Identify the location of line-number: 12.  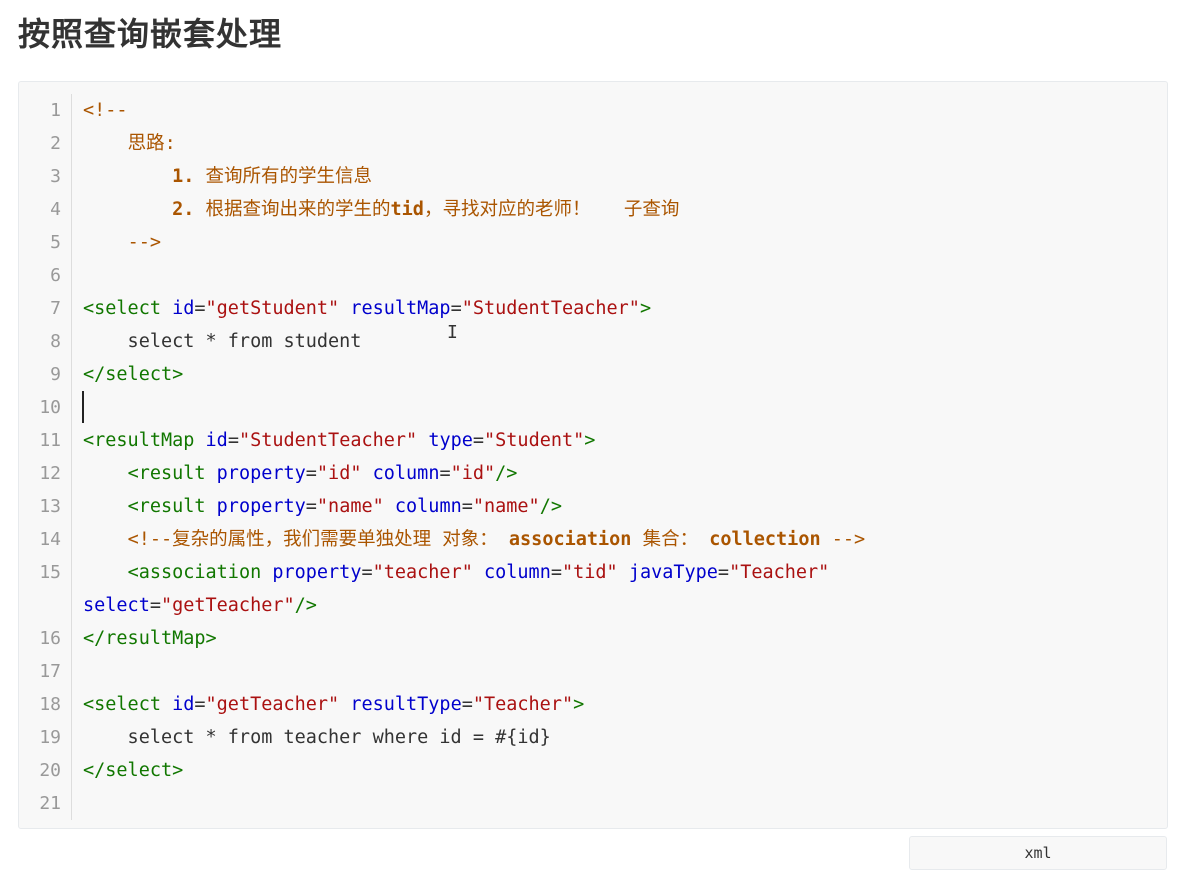
(50, 473).